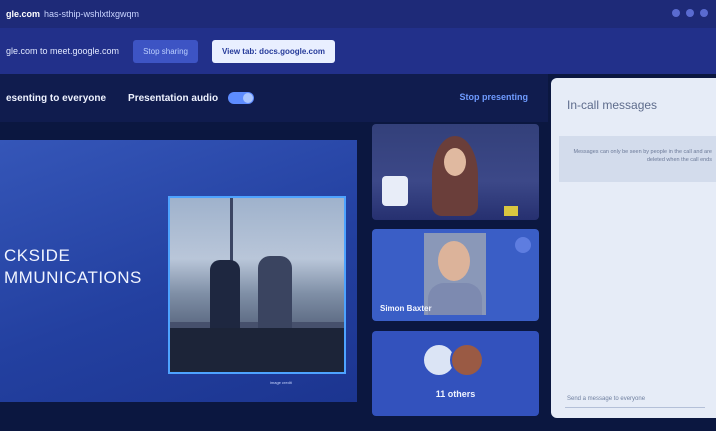 Image resolution: width=716 pixels, height=431 pixels. Describe the element at coordinates (635, 407) in the screenshot. I see `message-input-underline` at that location.